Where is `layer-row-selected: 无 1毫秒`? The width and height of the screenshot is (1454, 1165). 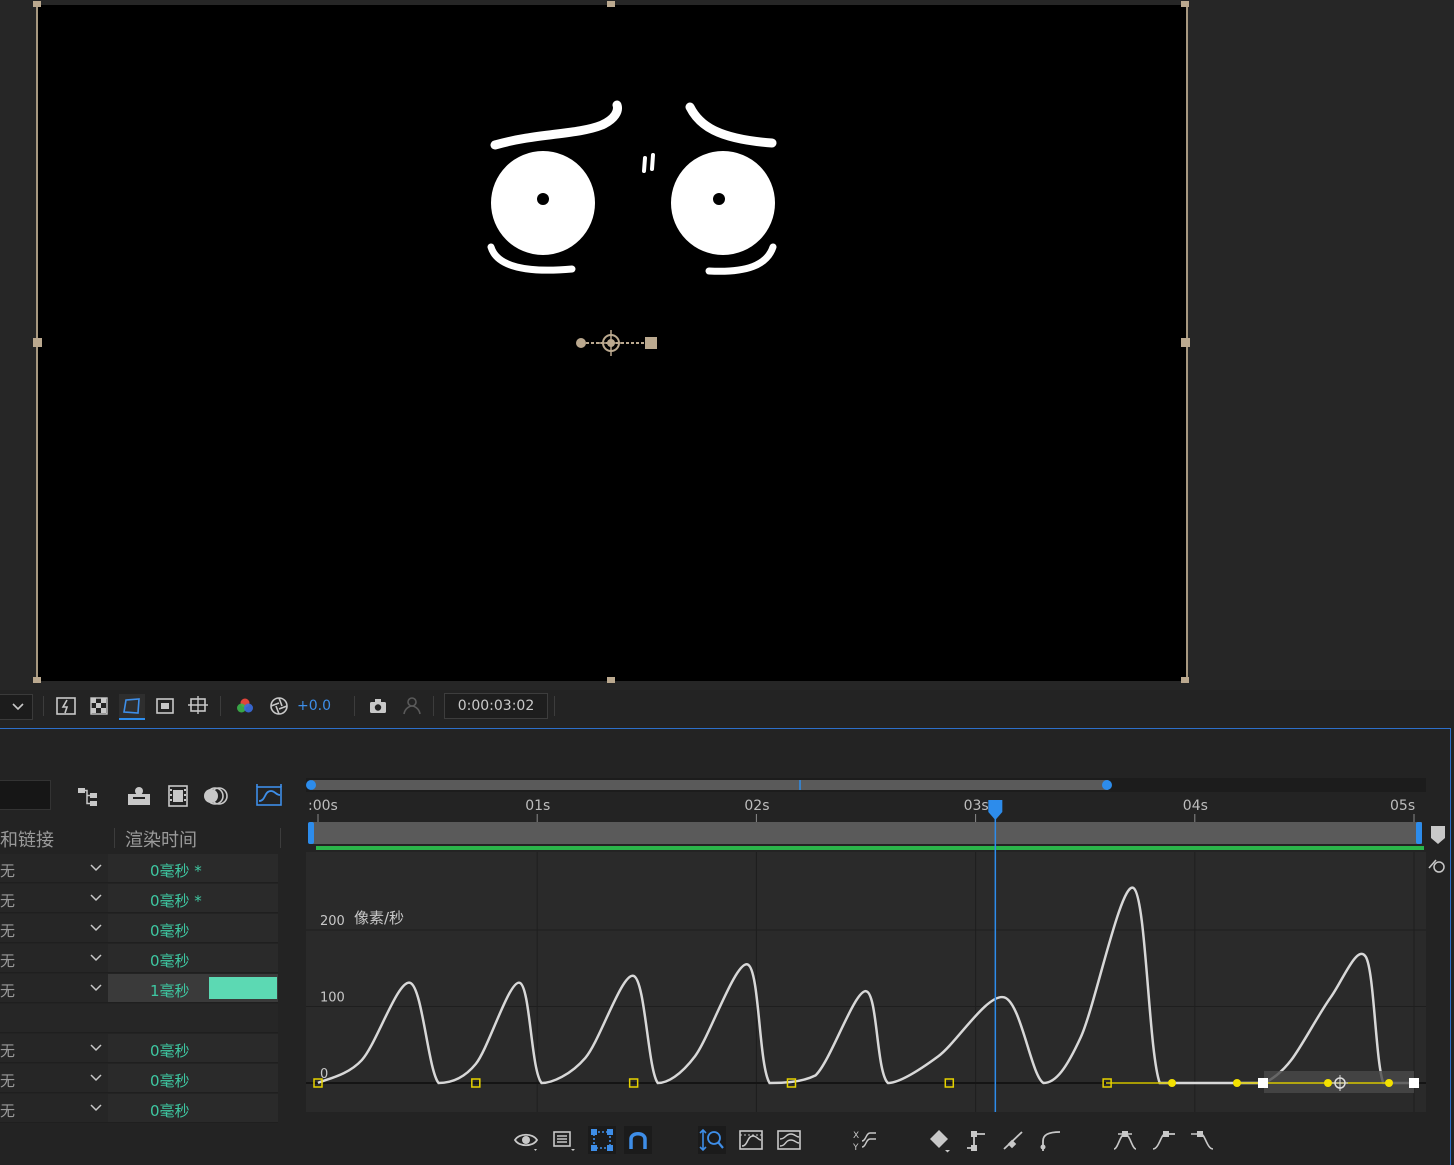
layer-row-selected: 无 1毫秒 is located at coordinates (139, 988).